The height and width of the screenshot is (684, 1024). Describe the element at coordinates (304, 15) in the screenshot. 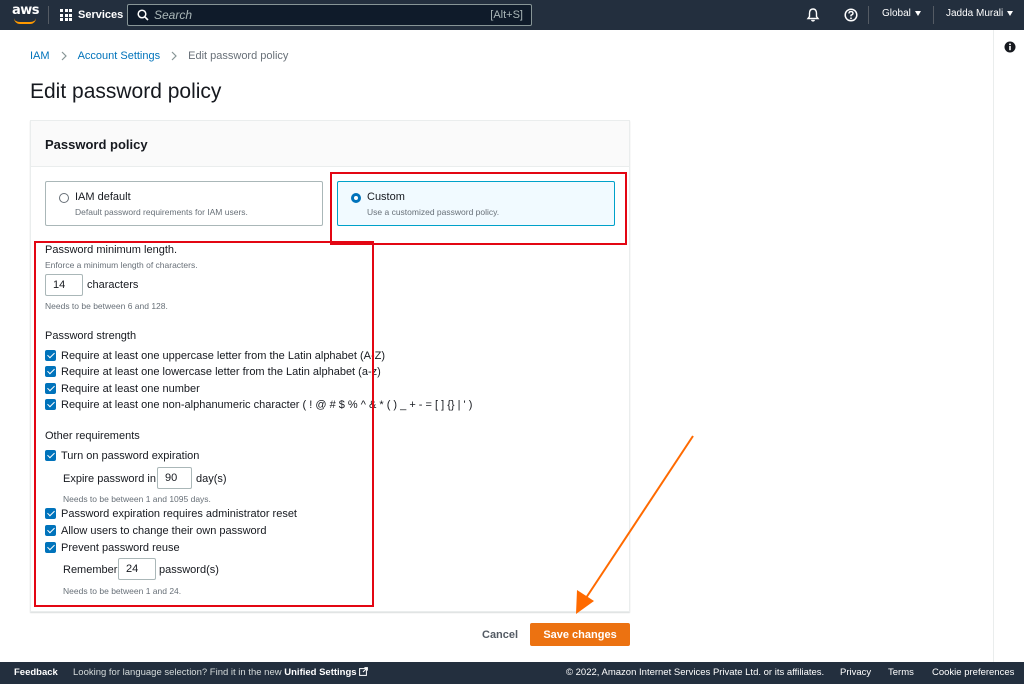

I see `search-input` at that location.